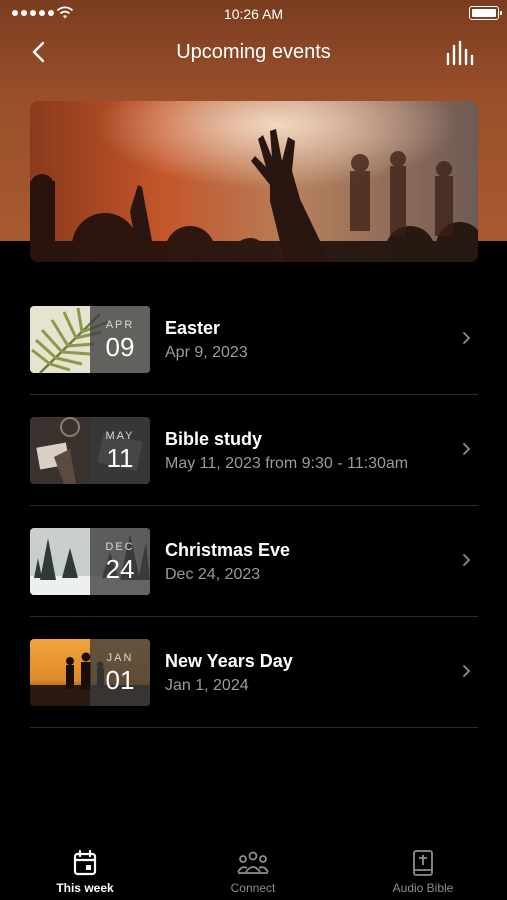 This screenshot has height=900, width=507. What do you see at coordinates (85, 888) in the screenshot?
I see `tab-label: This week` at bounding box center [85, 888].